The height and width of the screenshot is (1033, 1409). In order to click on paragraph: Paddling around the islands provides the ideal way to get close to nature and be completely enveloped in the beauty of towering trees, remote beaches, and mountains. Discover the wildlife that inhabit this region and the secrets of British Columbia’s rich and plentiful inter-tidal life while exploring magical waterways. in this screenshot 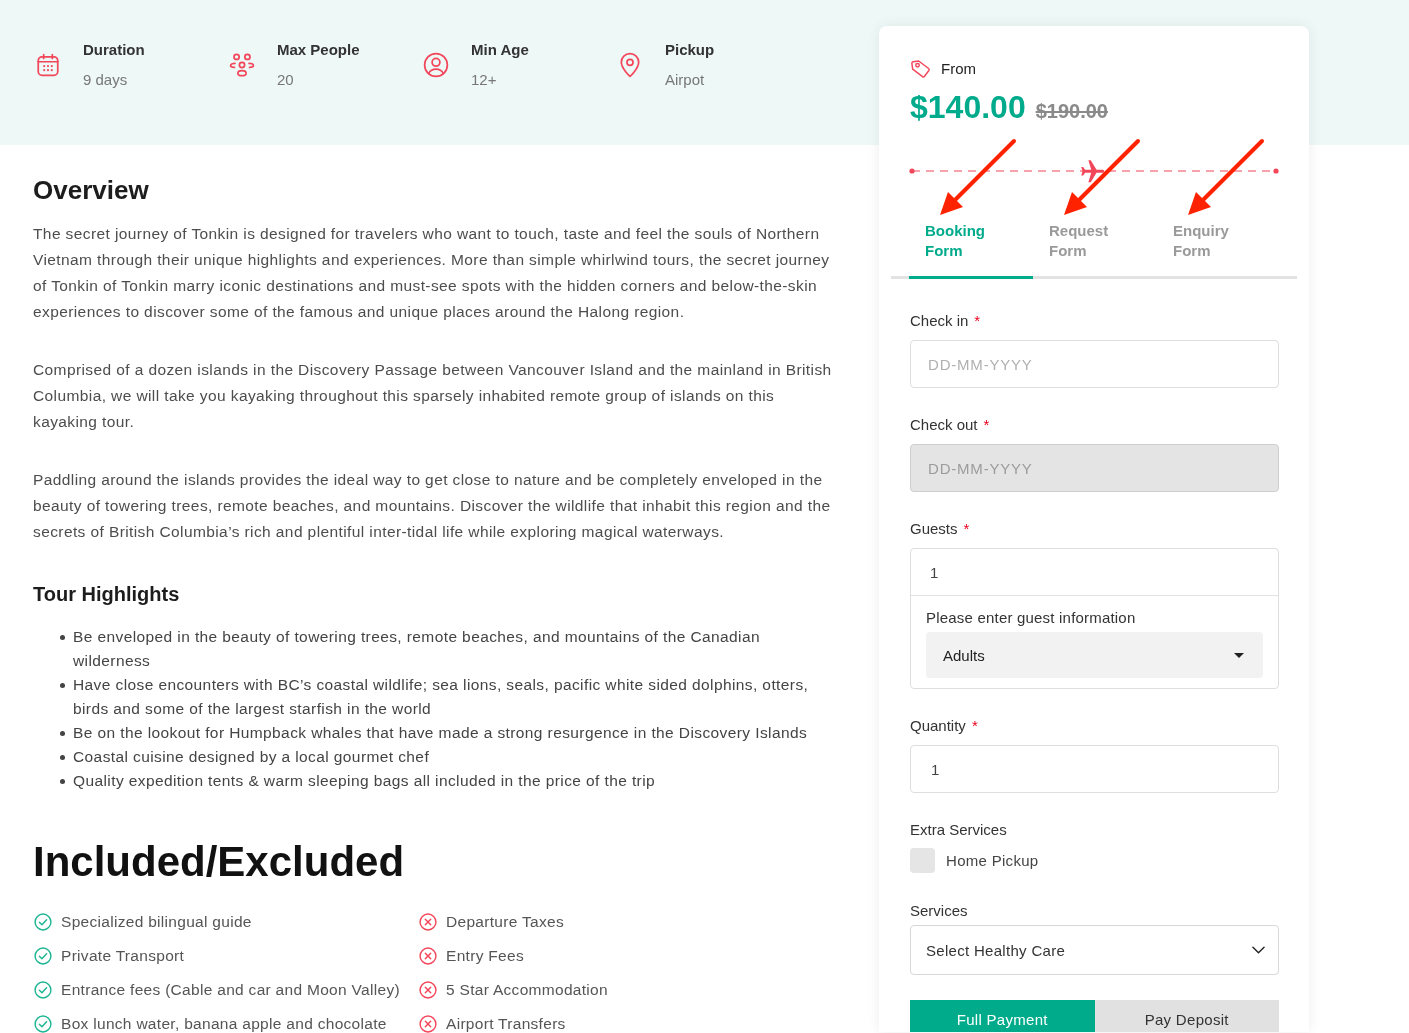, I will do `click(432, 506)`.